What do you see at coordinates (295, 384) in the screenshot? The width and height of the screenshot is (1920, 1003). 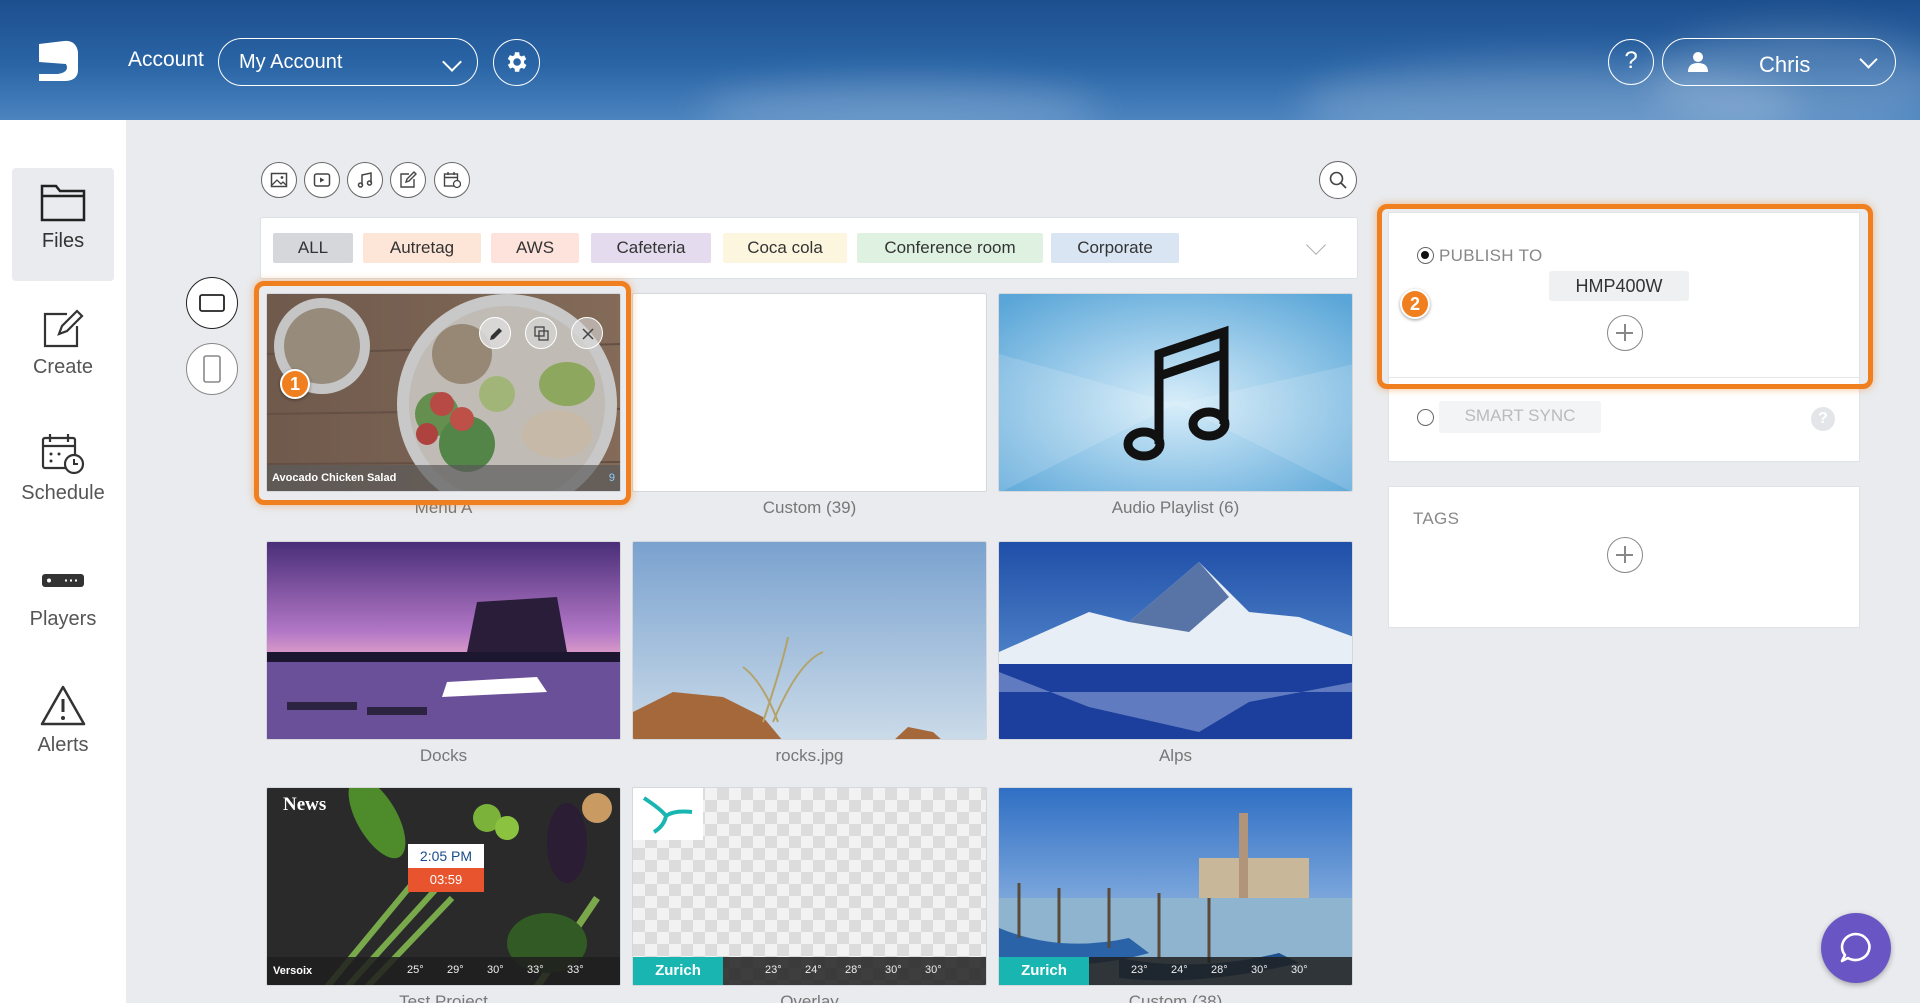 I see `step-badge-1: 1` at bounding box center [295, 384].